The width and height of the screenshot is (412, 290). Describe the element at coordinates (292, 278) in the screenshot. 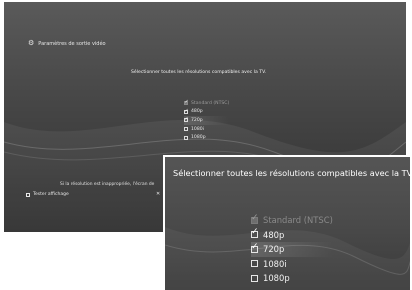

I see `inset-option-1080p: 1080p` at that location.